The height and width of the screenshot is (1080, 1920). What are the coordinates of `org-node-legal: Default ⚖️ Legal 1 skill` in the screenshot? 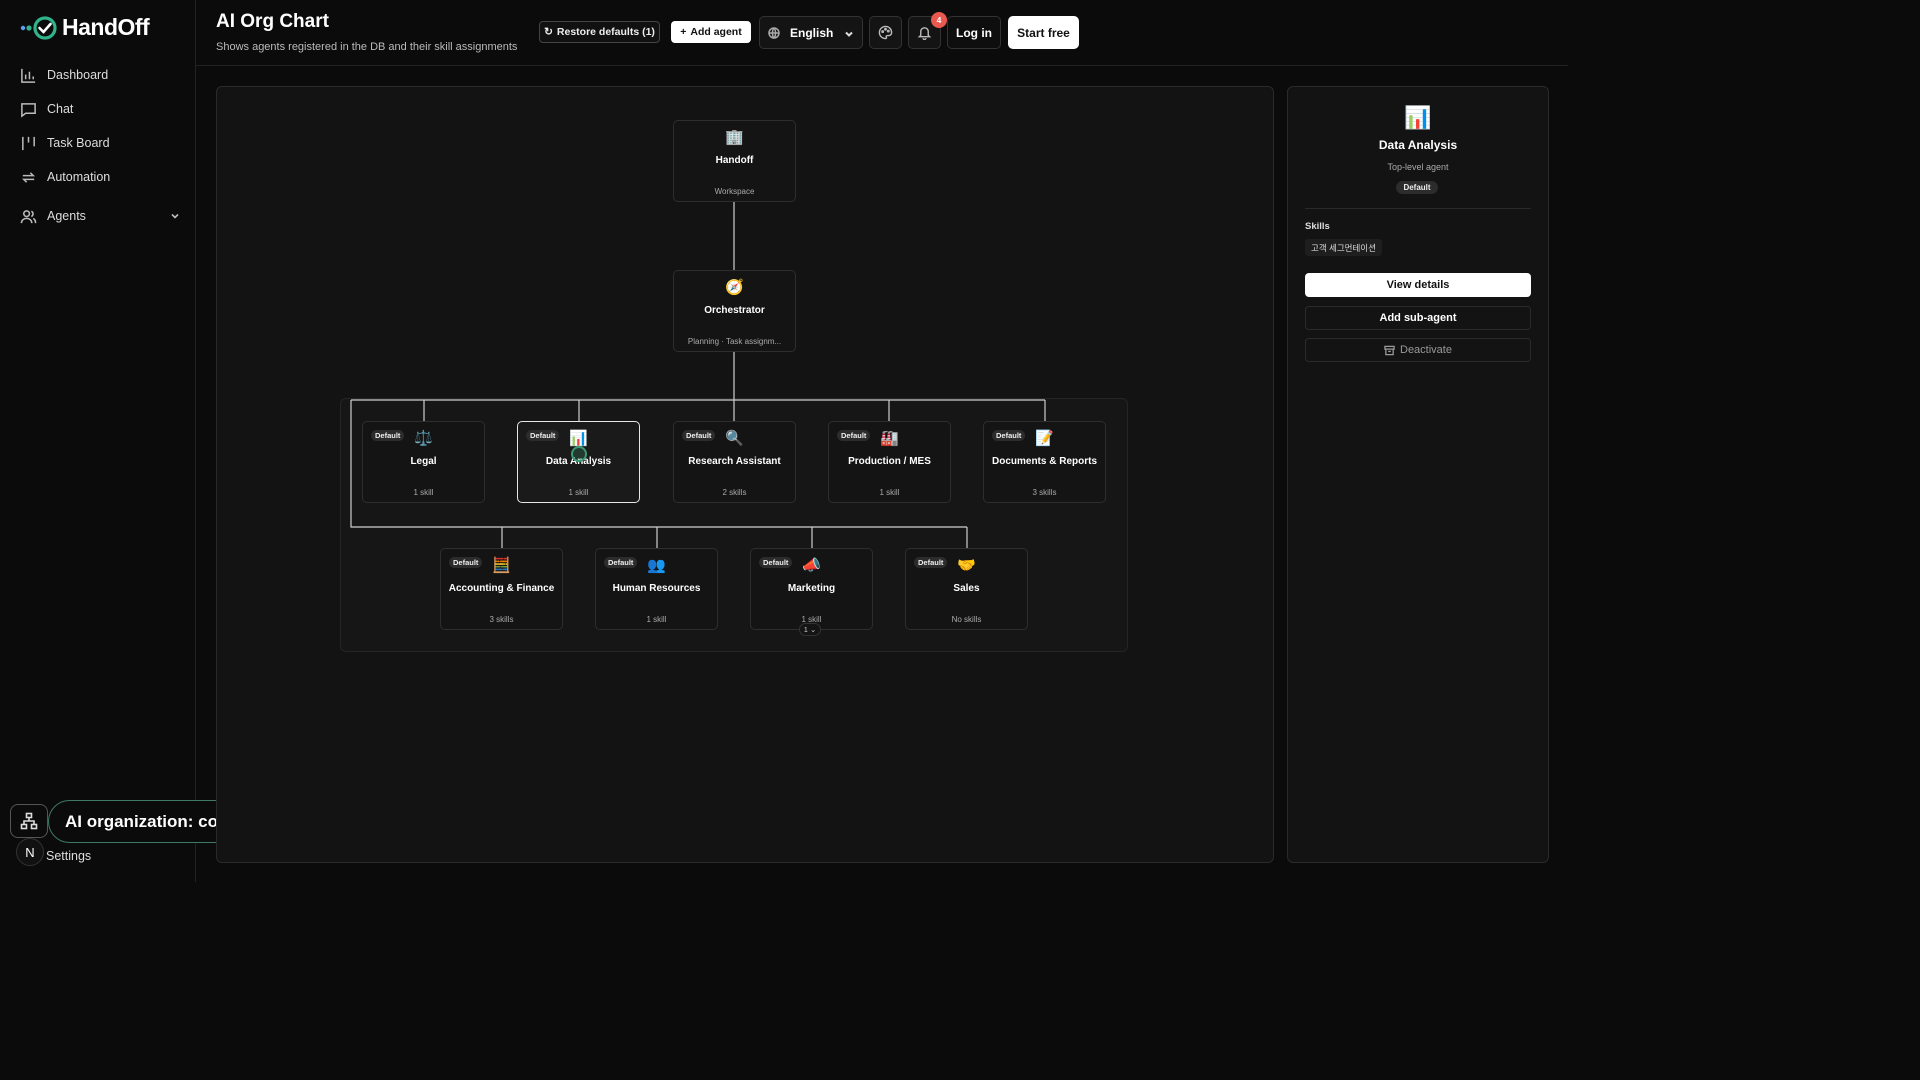 It's located at (423, 462).